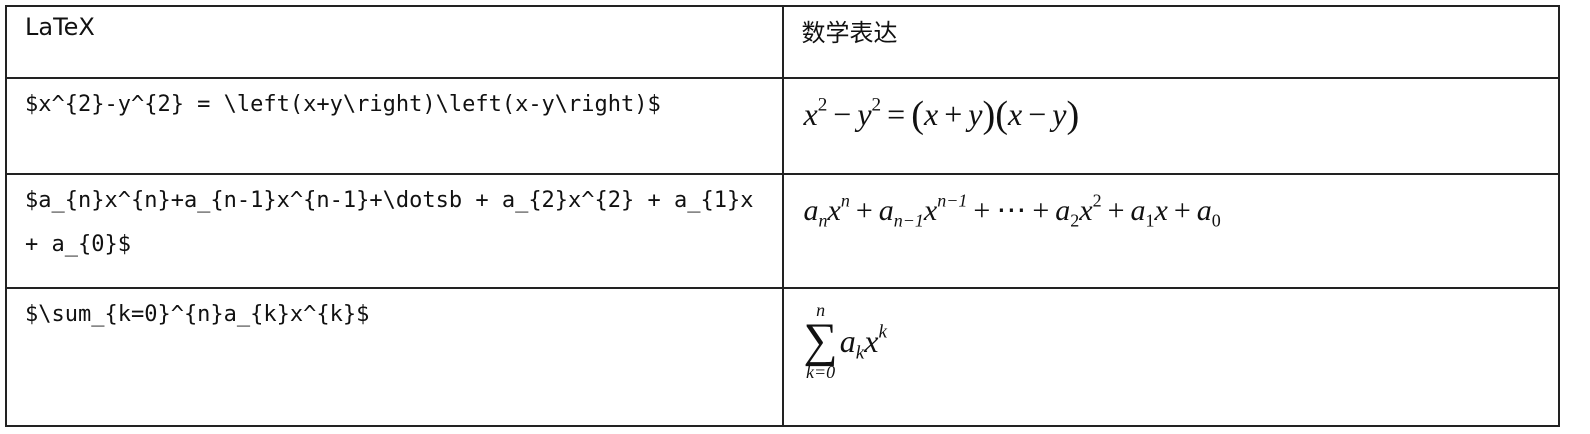  I want to click on math-render-cell: anxn + an−1xn−1 + ⋯ + a2x2 + a1x + a0, so click(1170, 231).